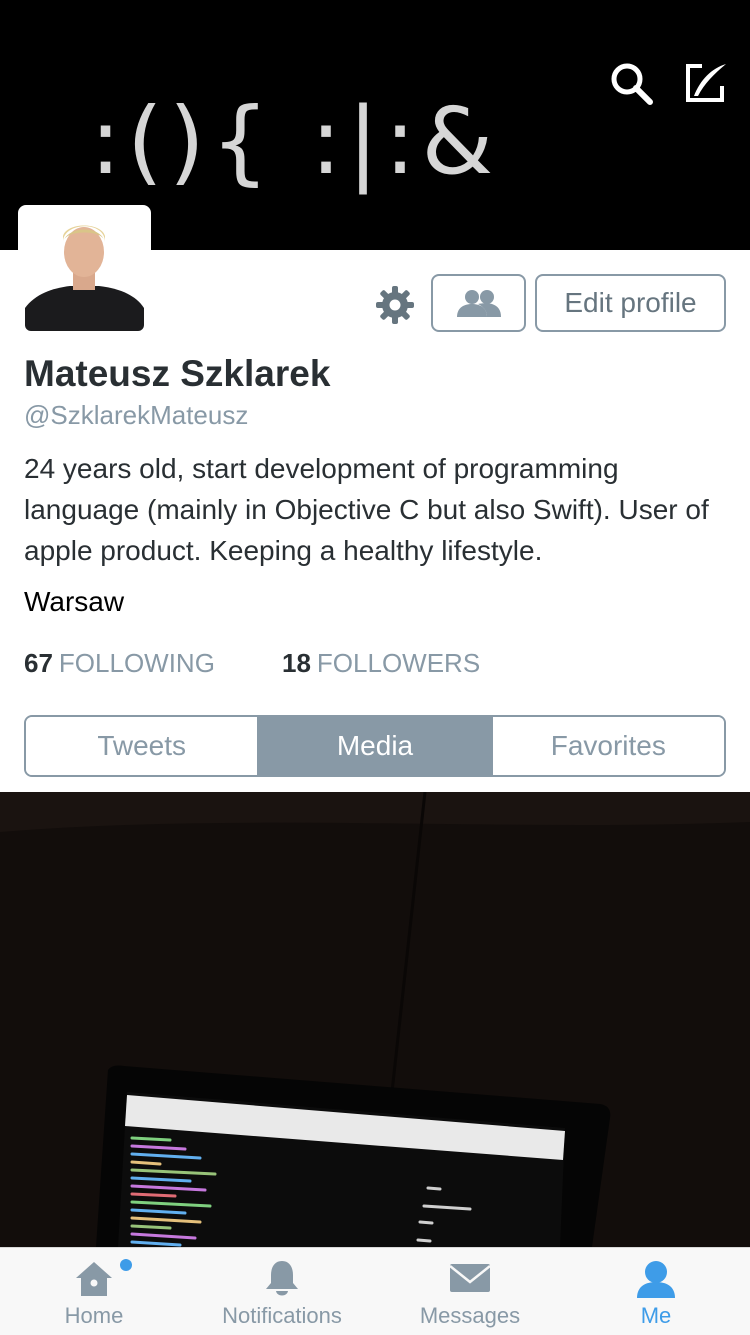 This screenshot has width=750, height=1335. What do you see at coordinates (177, 373) in the screenshot?
I see `profile-name: Mateusz Szklarek` at bounding box center [177, 373].